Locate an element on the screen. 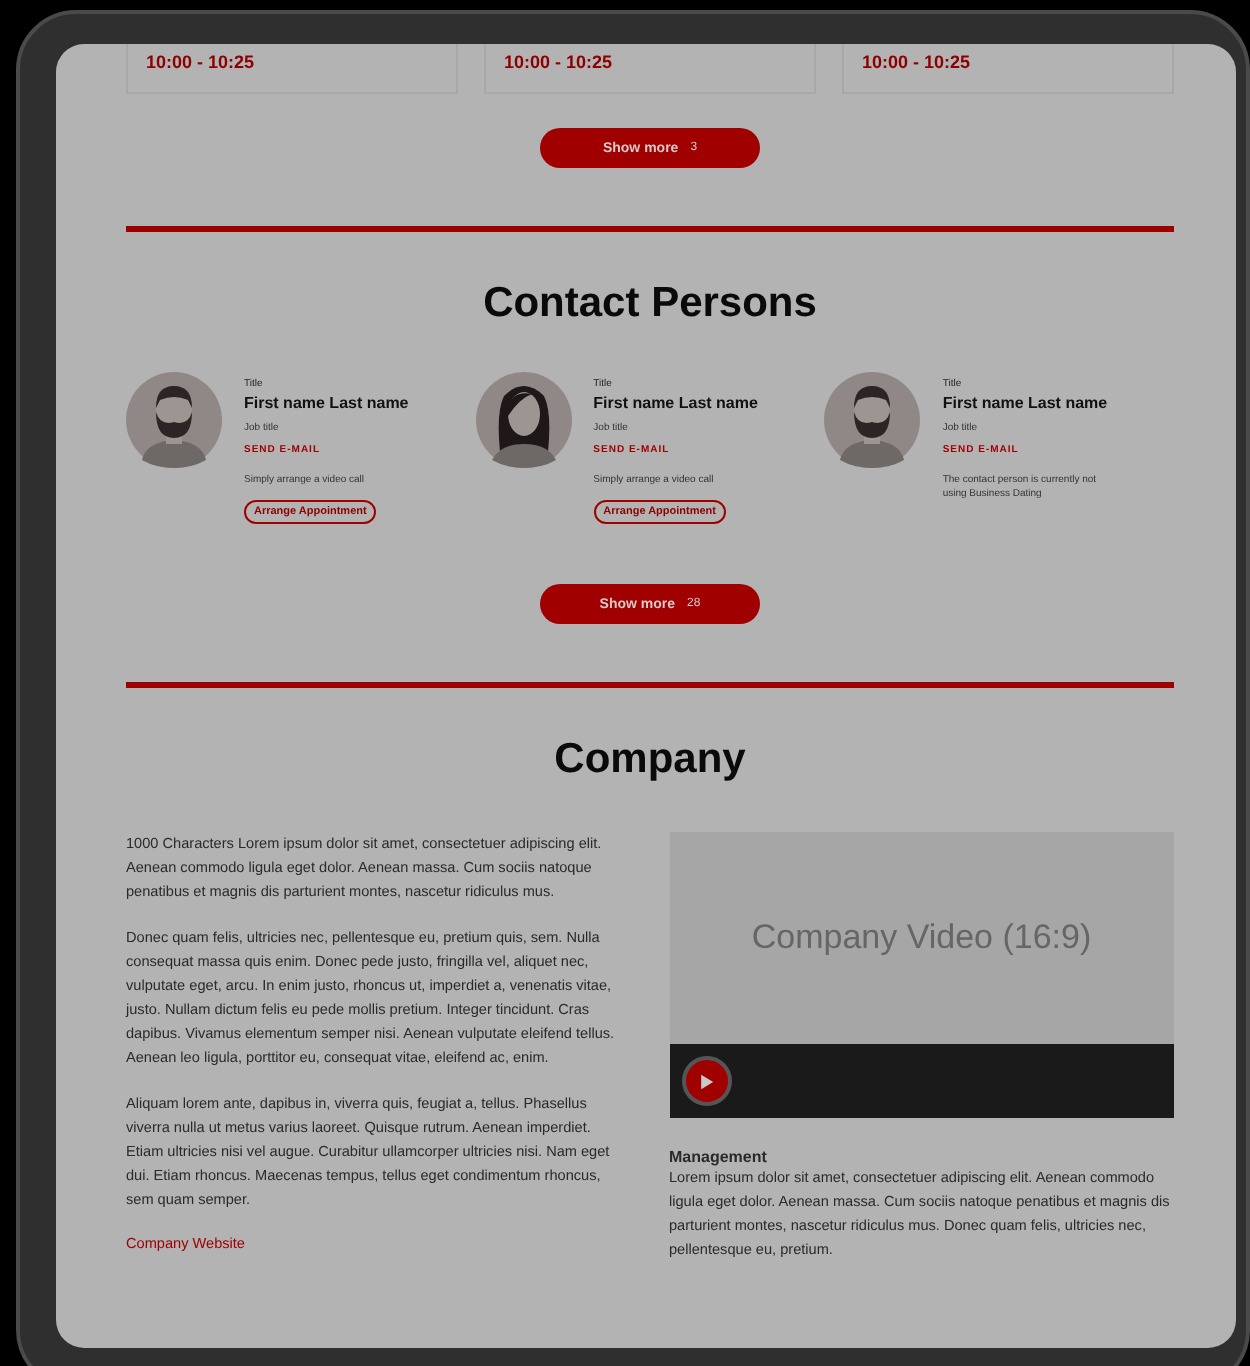 The width and height of the screenshot is (1250, 1366). video-placeholder-text: Company Video (16:9) is located at coordinates (921, 938).